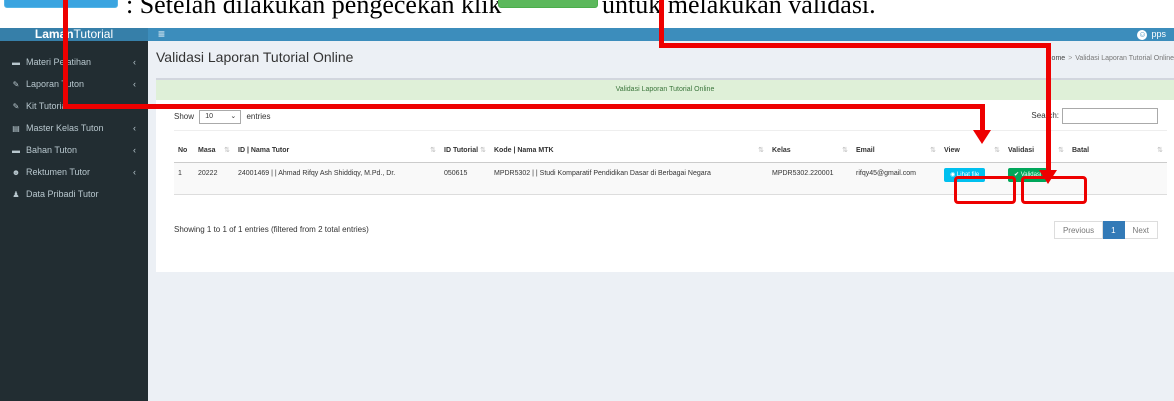 The image size is (1174, 401). What do you see at coordinates (16, 194) in the screenshot?
I see `user-icon: ♟` at bounding box center [16, 194].